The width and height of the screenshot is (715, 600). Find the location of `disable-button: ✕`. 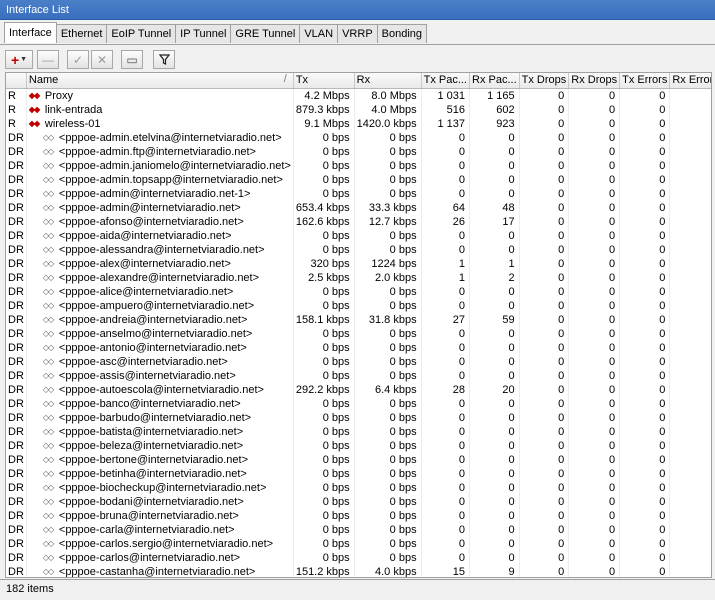

disable-button: ✕ is located at coordinates (102, 59).